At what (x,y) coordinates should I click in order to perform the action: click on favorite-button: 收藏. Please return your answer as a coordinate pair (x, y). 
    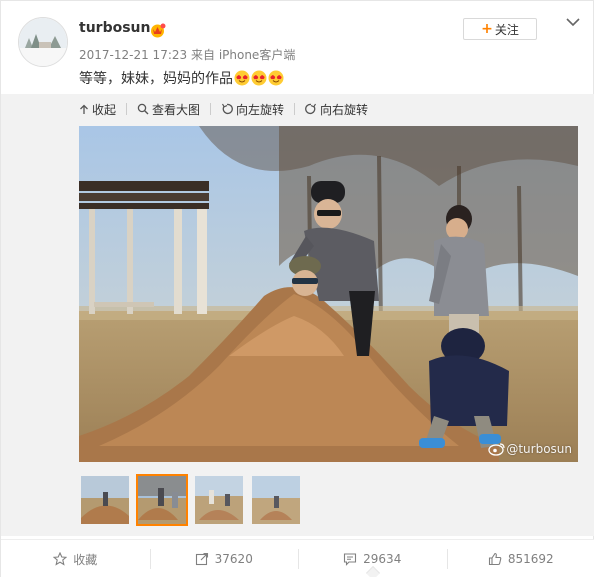
    Looking at the image, I should click on (75, 558).